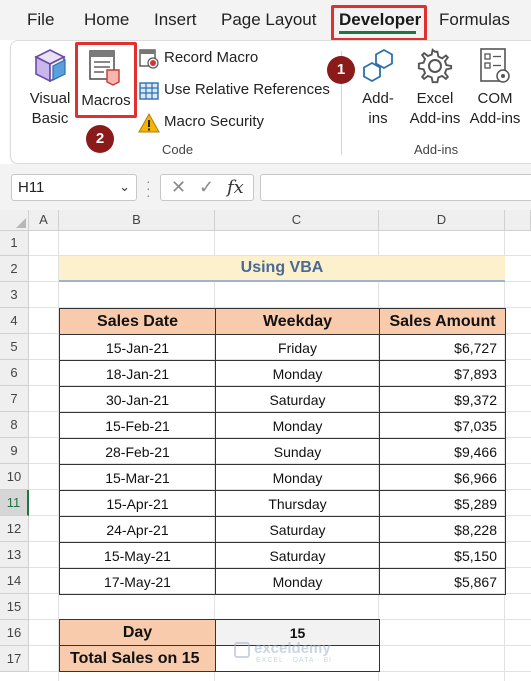  What do you see at coordinates (435, 89) in the screenshot?
I see `excel-add-ins-button: Excel Add-ins` at bounding box center [435, 89].